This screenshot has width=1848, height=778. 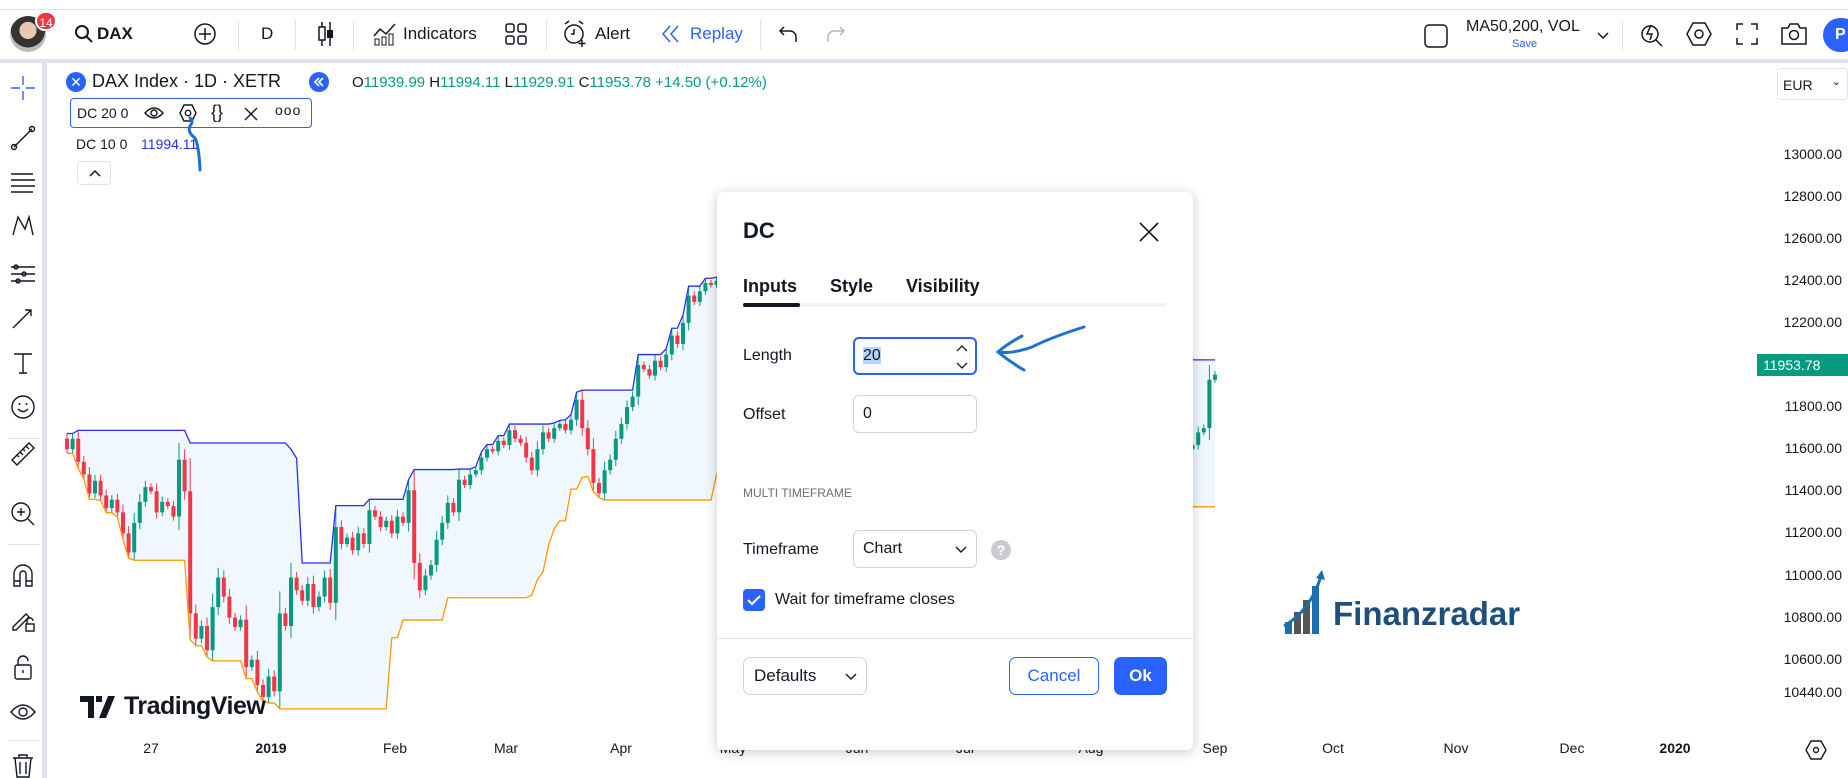 What do you see at coordinates (101, 144) in the screenshot?
I see `indicator-label-dc10: DC 10 0` at bounding box center [101, 144].